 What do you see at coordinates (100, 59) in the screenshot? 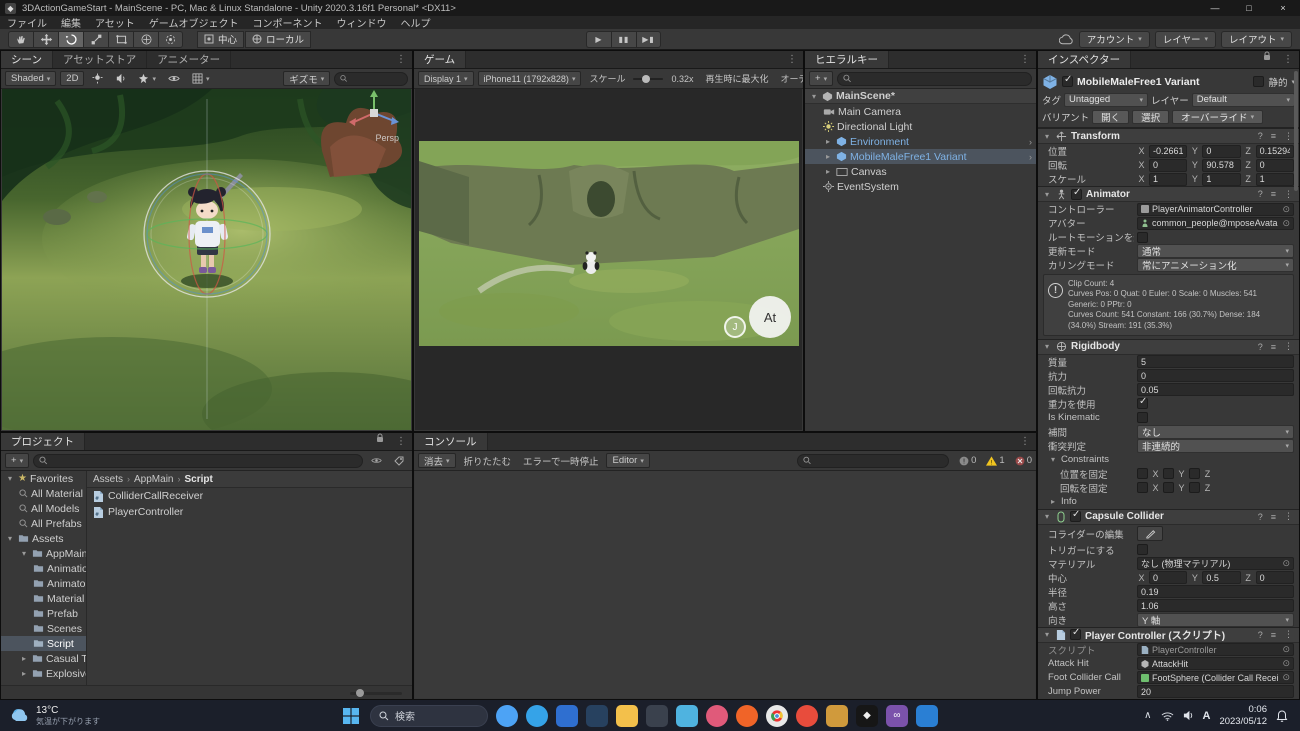
I see `tab-asset-store: アセットストア` at bounding box center [100, 59].